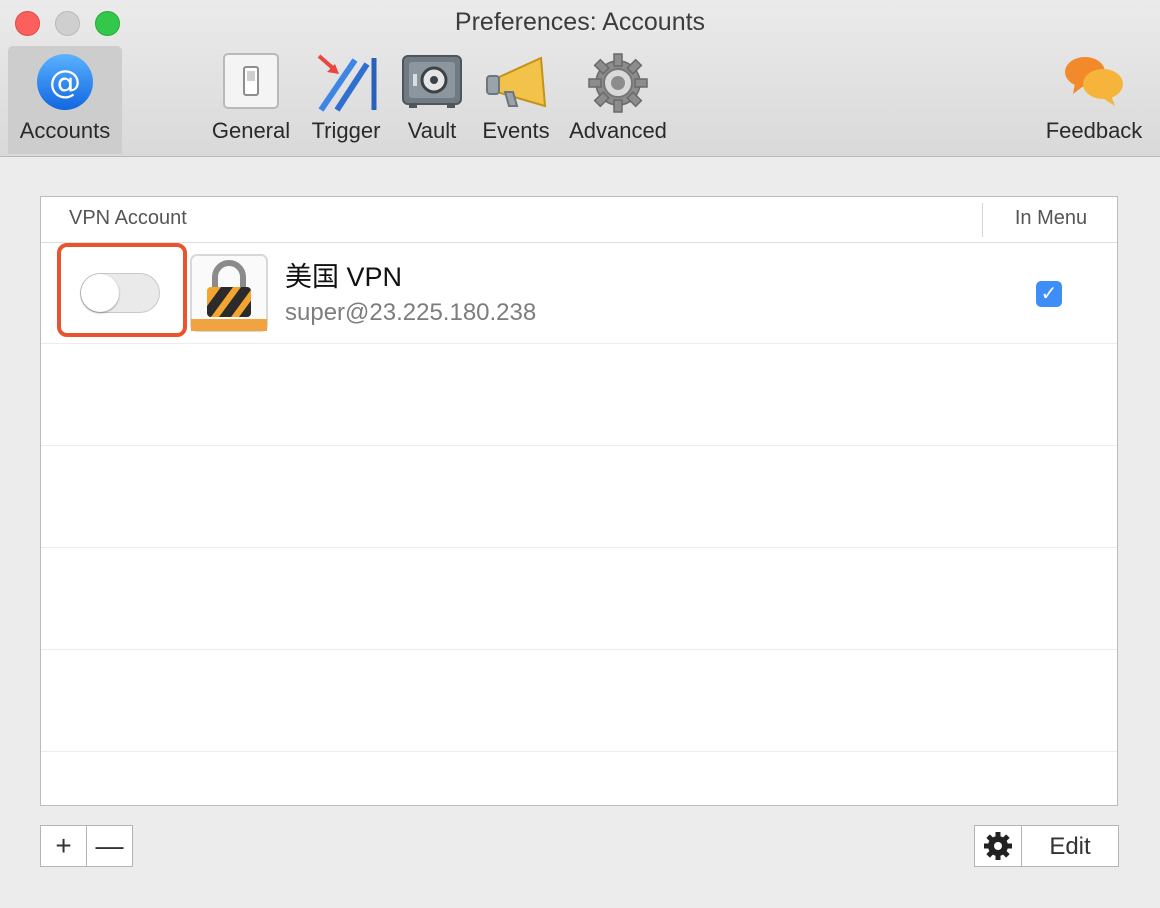 This screenshot has width=1160, height=908. I want to click on toolbar-item-trigger: Trigger, so click(346, 100).